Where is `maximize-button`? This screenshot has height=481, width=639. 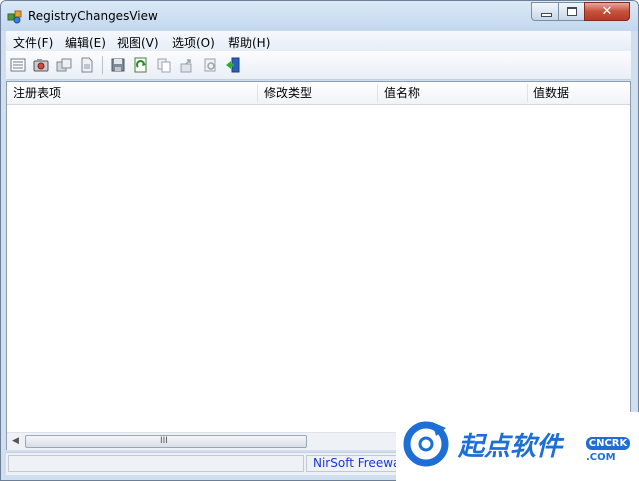 maximize-button is located at coordinates (571, 11).